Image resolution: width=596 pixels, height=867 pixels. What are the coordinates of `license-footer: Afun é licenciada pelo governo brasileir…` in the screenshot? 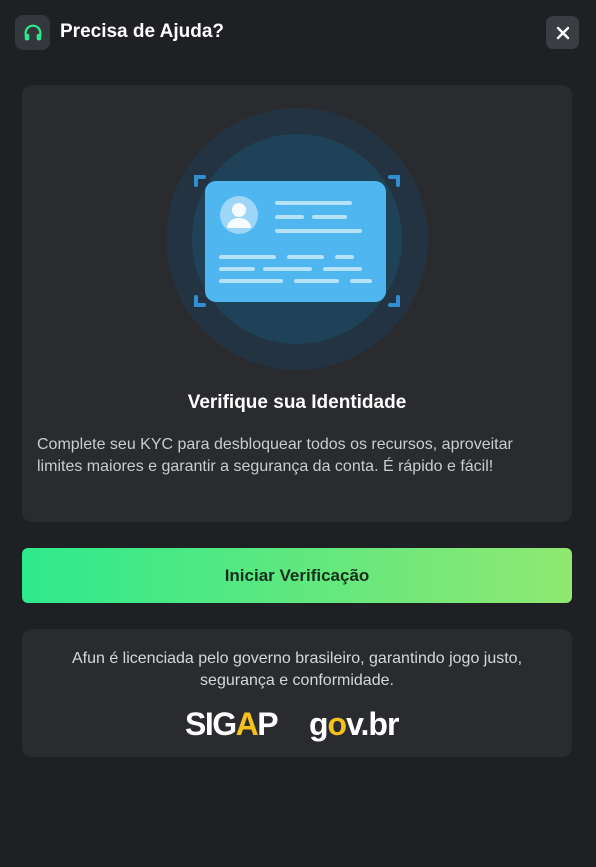 It's located at (297, 693).